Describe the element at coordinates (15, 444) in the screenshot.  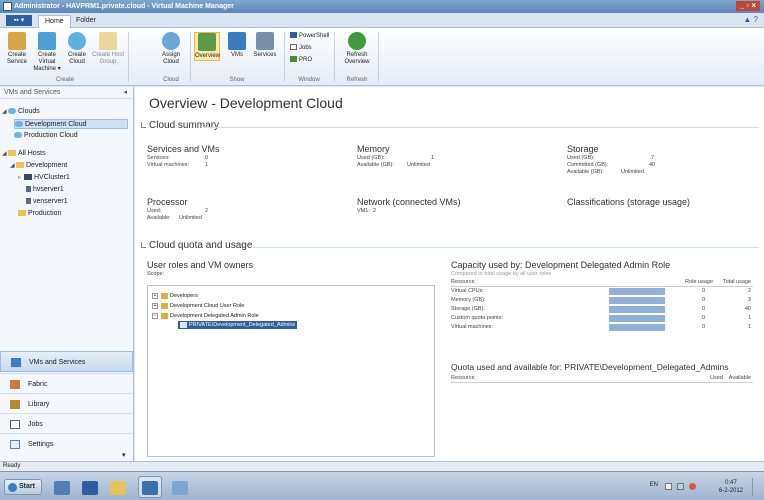
I see `settings-icon` at that location.